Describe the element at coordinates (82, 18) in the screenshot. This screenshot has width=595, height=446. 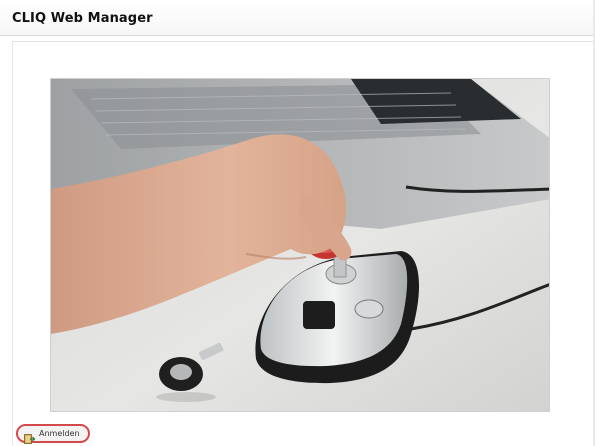
I see `app-title: CLIQ Web Manager` at that location.